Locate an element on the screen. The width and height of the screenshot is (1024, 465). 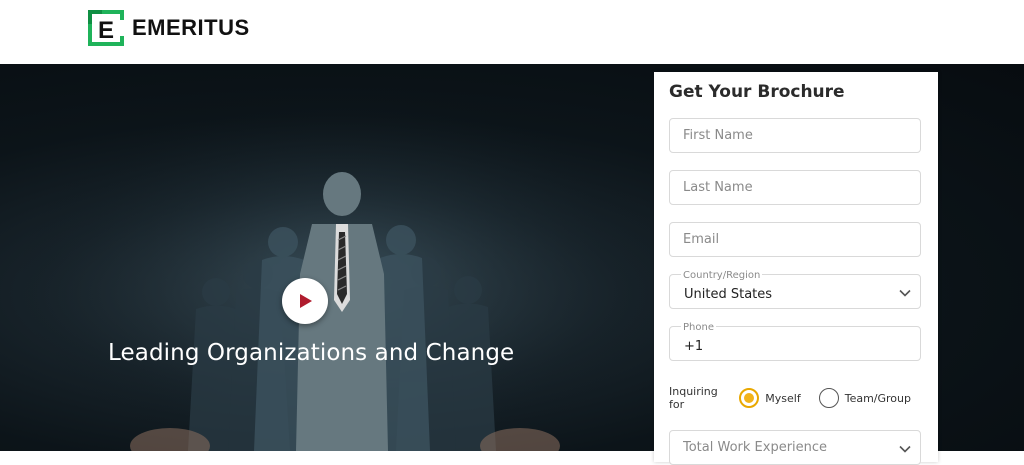
play-icon is located at coordinates (306, 301).